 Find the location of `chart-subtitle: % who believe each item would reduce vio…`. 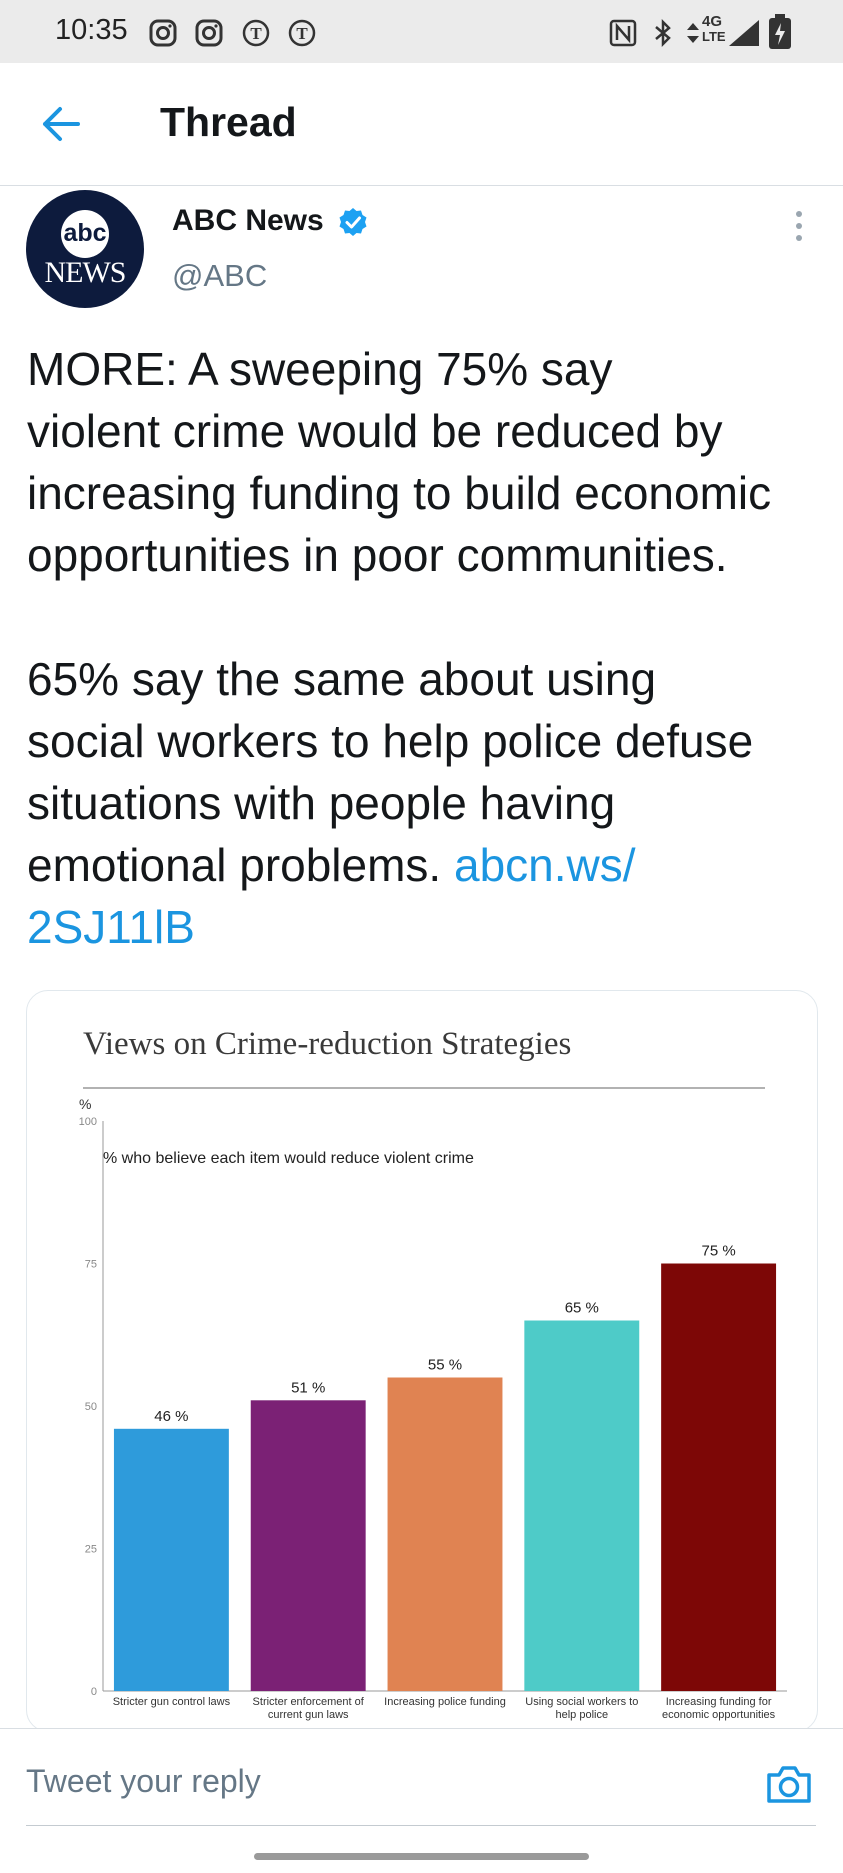

chart-subtitle: % who believe each item would reduce vio… is located at coordinates (288, 1158).